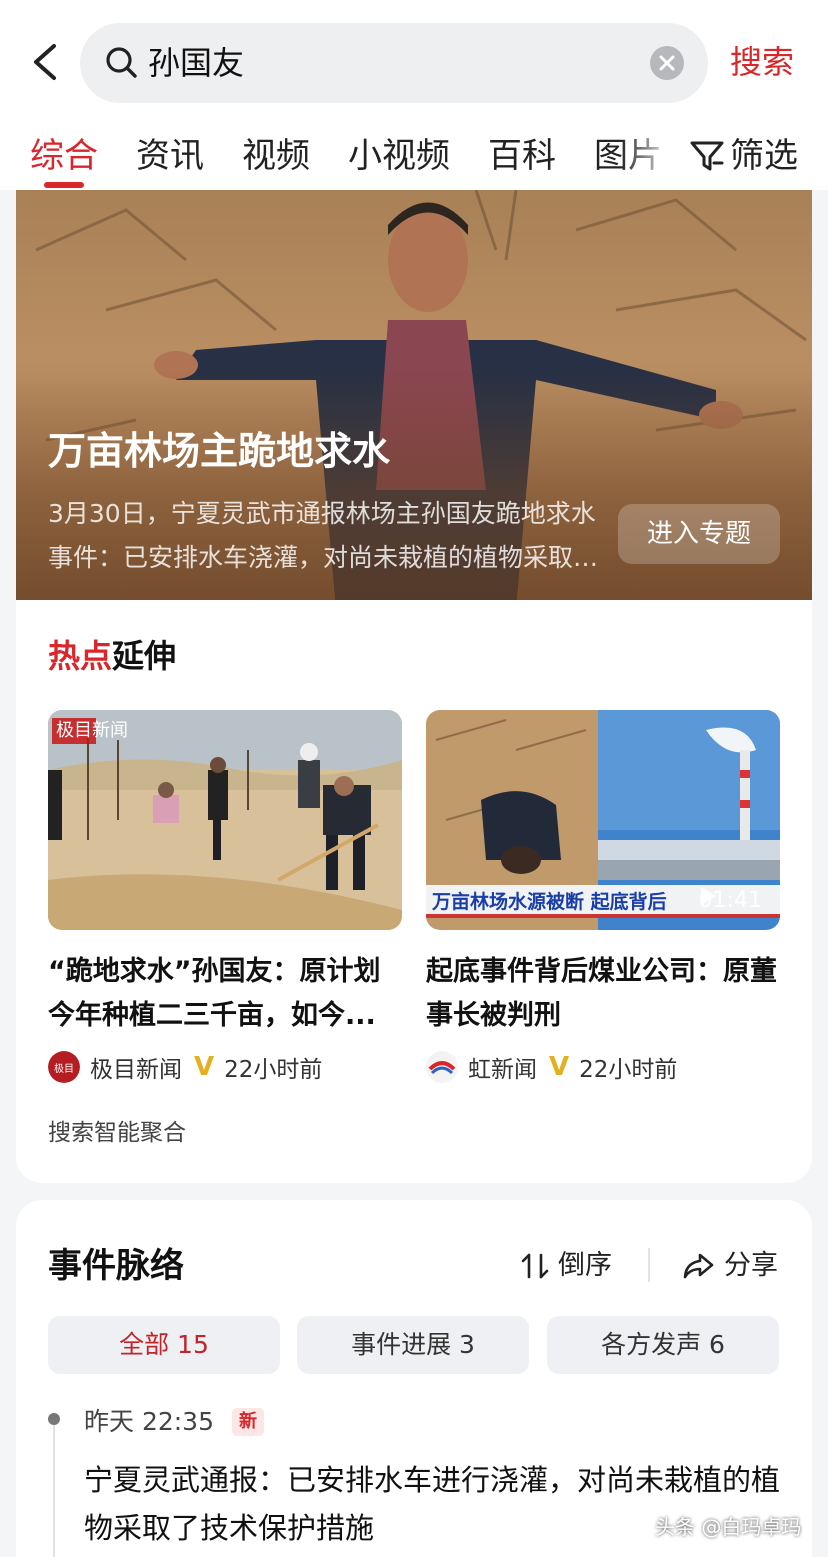  What do you see at coordinates (535, 1266) in the screenshot?
I see `sort-icon` at bounding box center [535, 1266].